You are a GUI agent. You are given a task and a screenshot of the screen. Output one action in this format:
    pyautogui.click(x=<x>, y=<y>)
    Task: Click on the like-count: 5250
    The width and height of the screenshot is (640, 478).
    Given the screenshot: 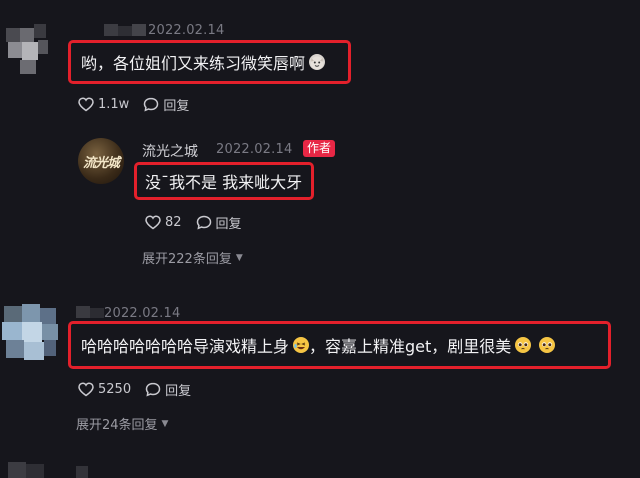 What is the action you would take?
    pyautogui.click(x=115, y=389)
    